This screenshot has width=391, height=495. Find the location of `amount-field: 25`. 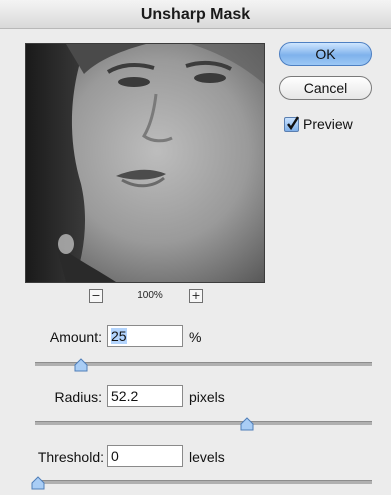

amount-field: 25 is located at coordinates (145, 336).